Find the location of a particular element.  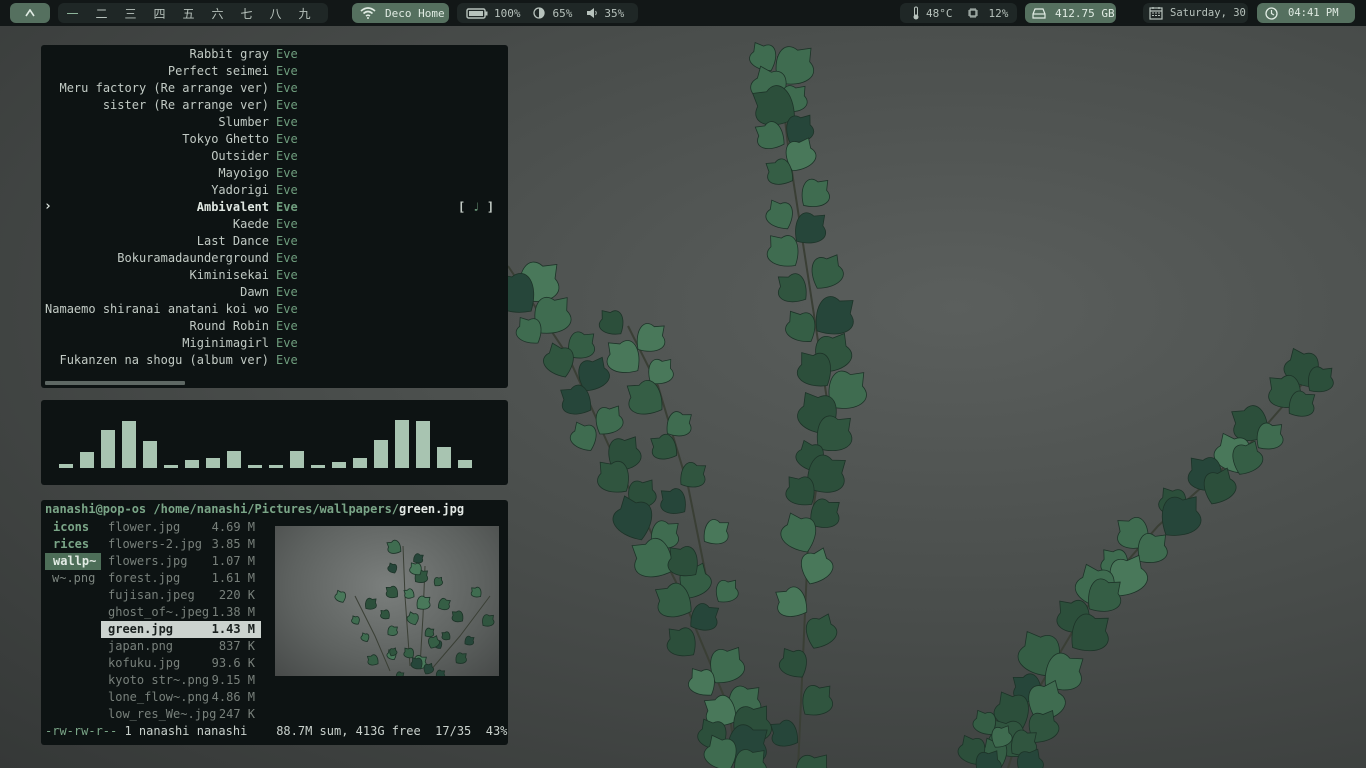

user-host: nanashi@pop-os is located at coordinates (96, 509).